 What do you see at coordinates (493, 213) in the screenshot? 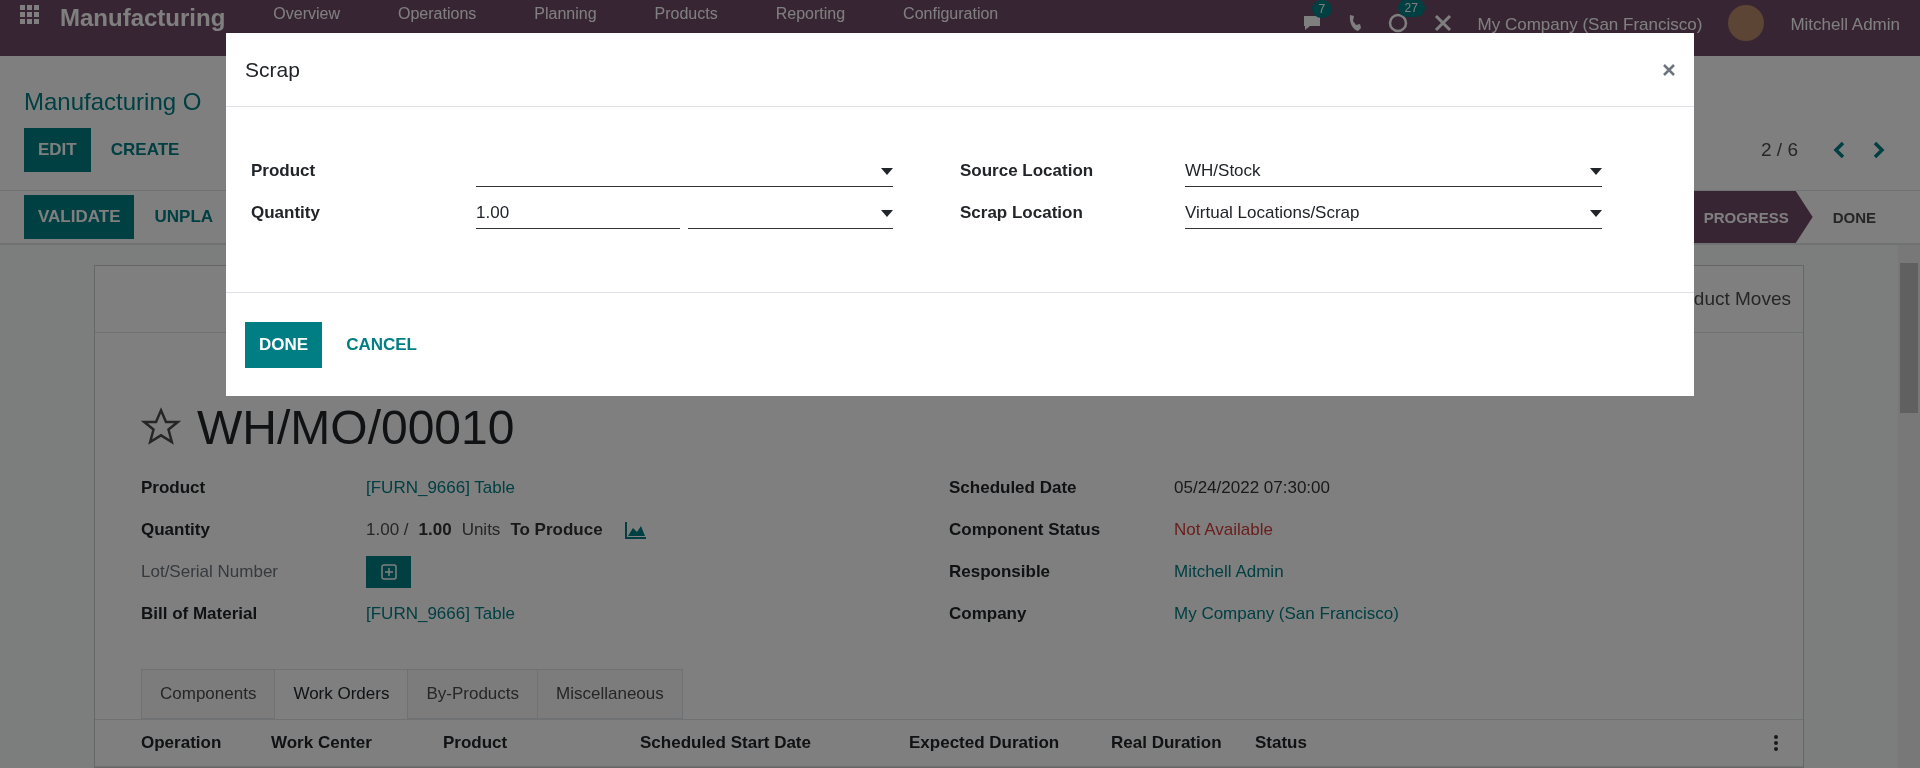
I see `field-value: 1.00` at bounding box center [493, 213].